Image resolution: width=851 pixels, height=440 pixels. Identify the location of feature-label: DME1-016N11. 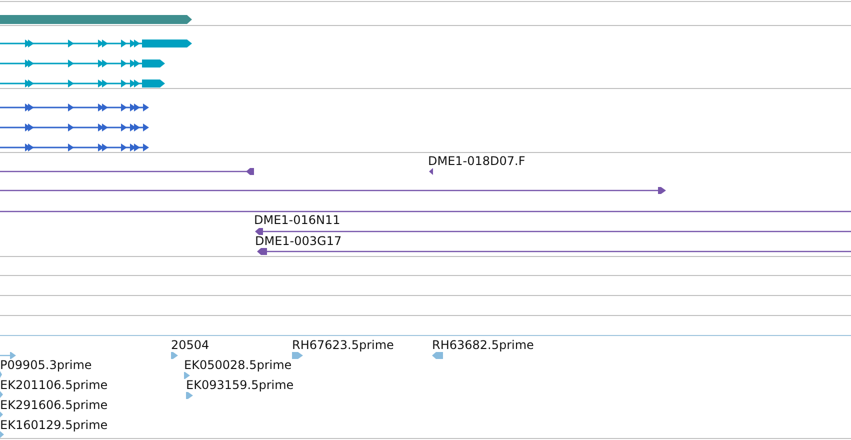
(297, 220).